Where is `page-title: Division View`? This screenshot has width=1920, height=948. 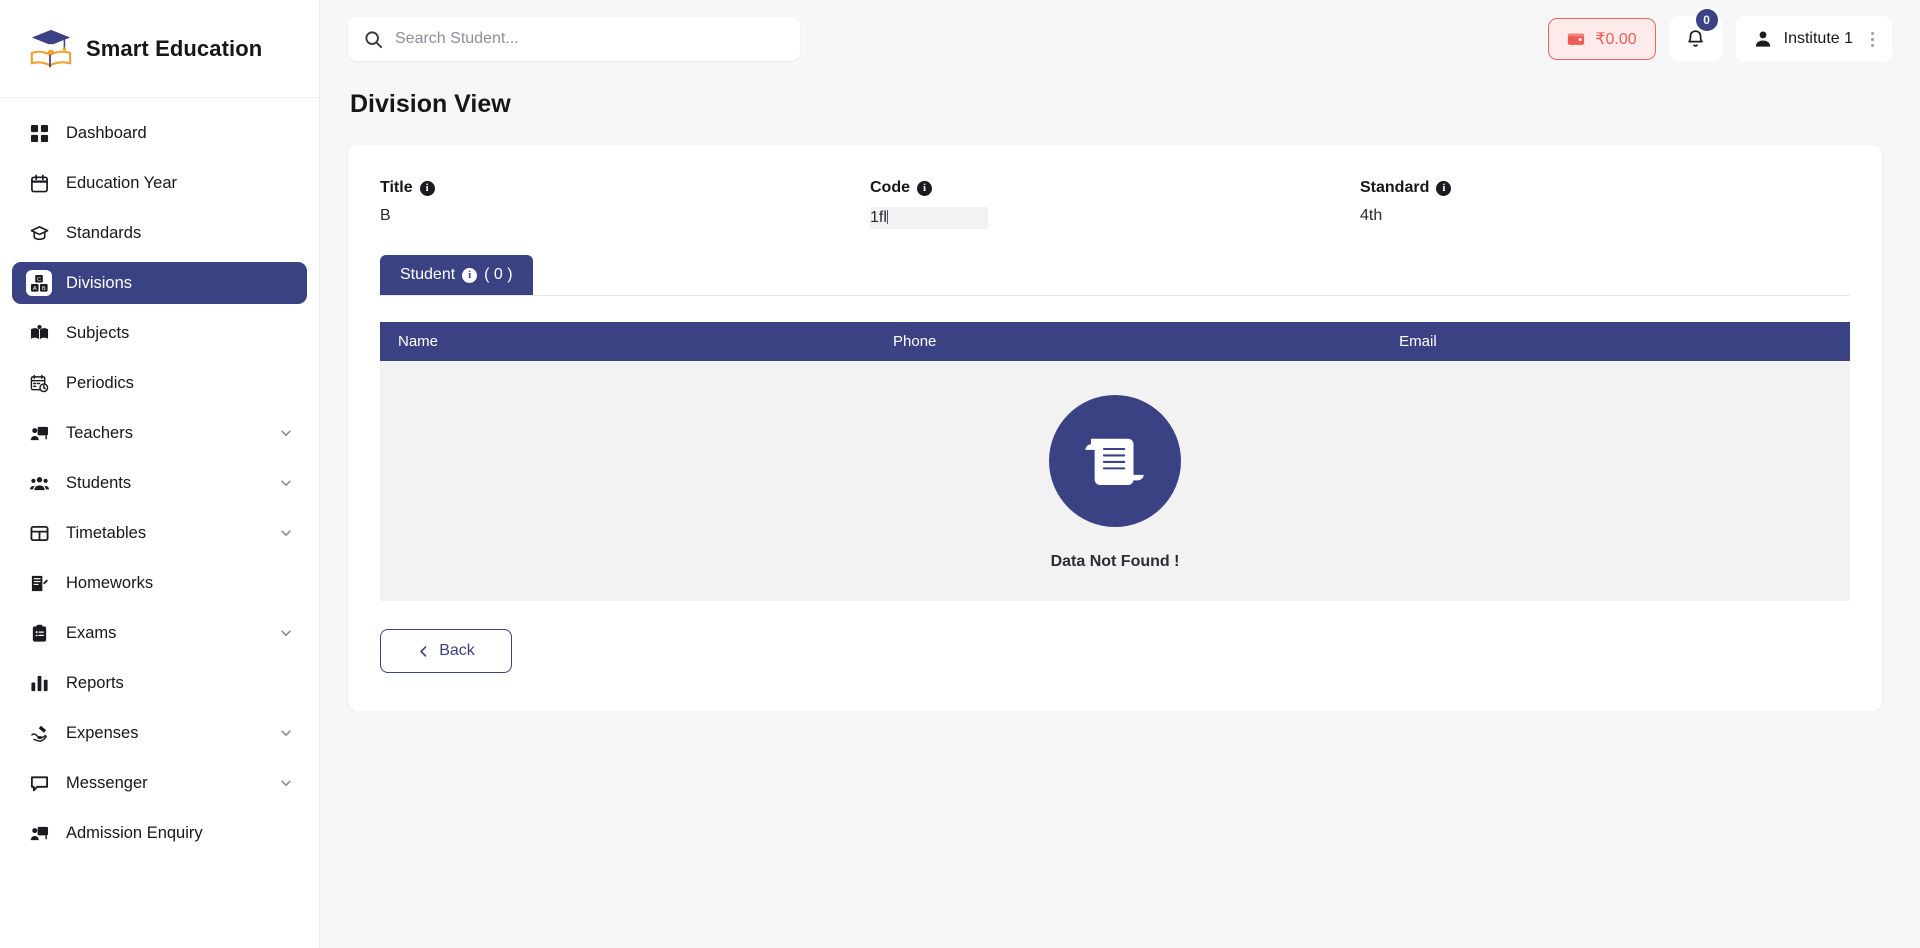
page-title: Division View is located at coordinates (430, 104).